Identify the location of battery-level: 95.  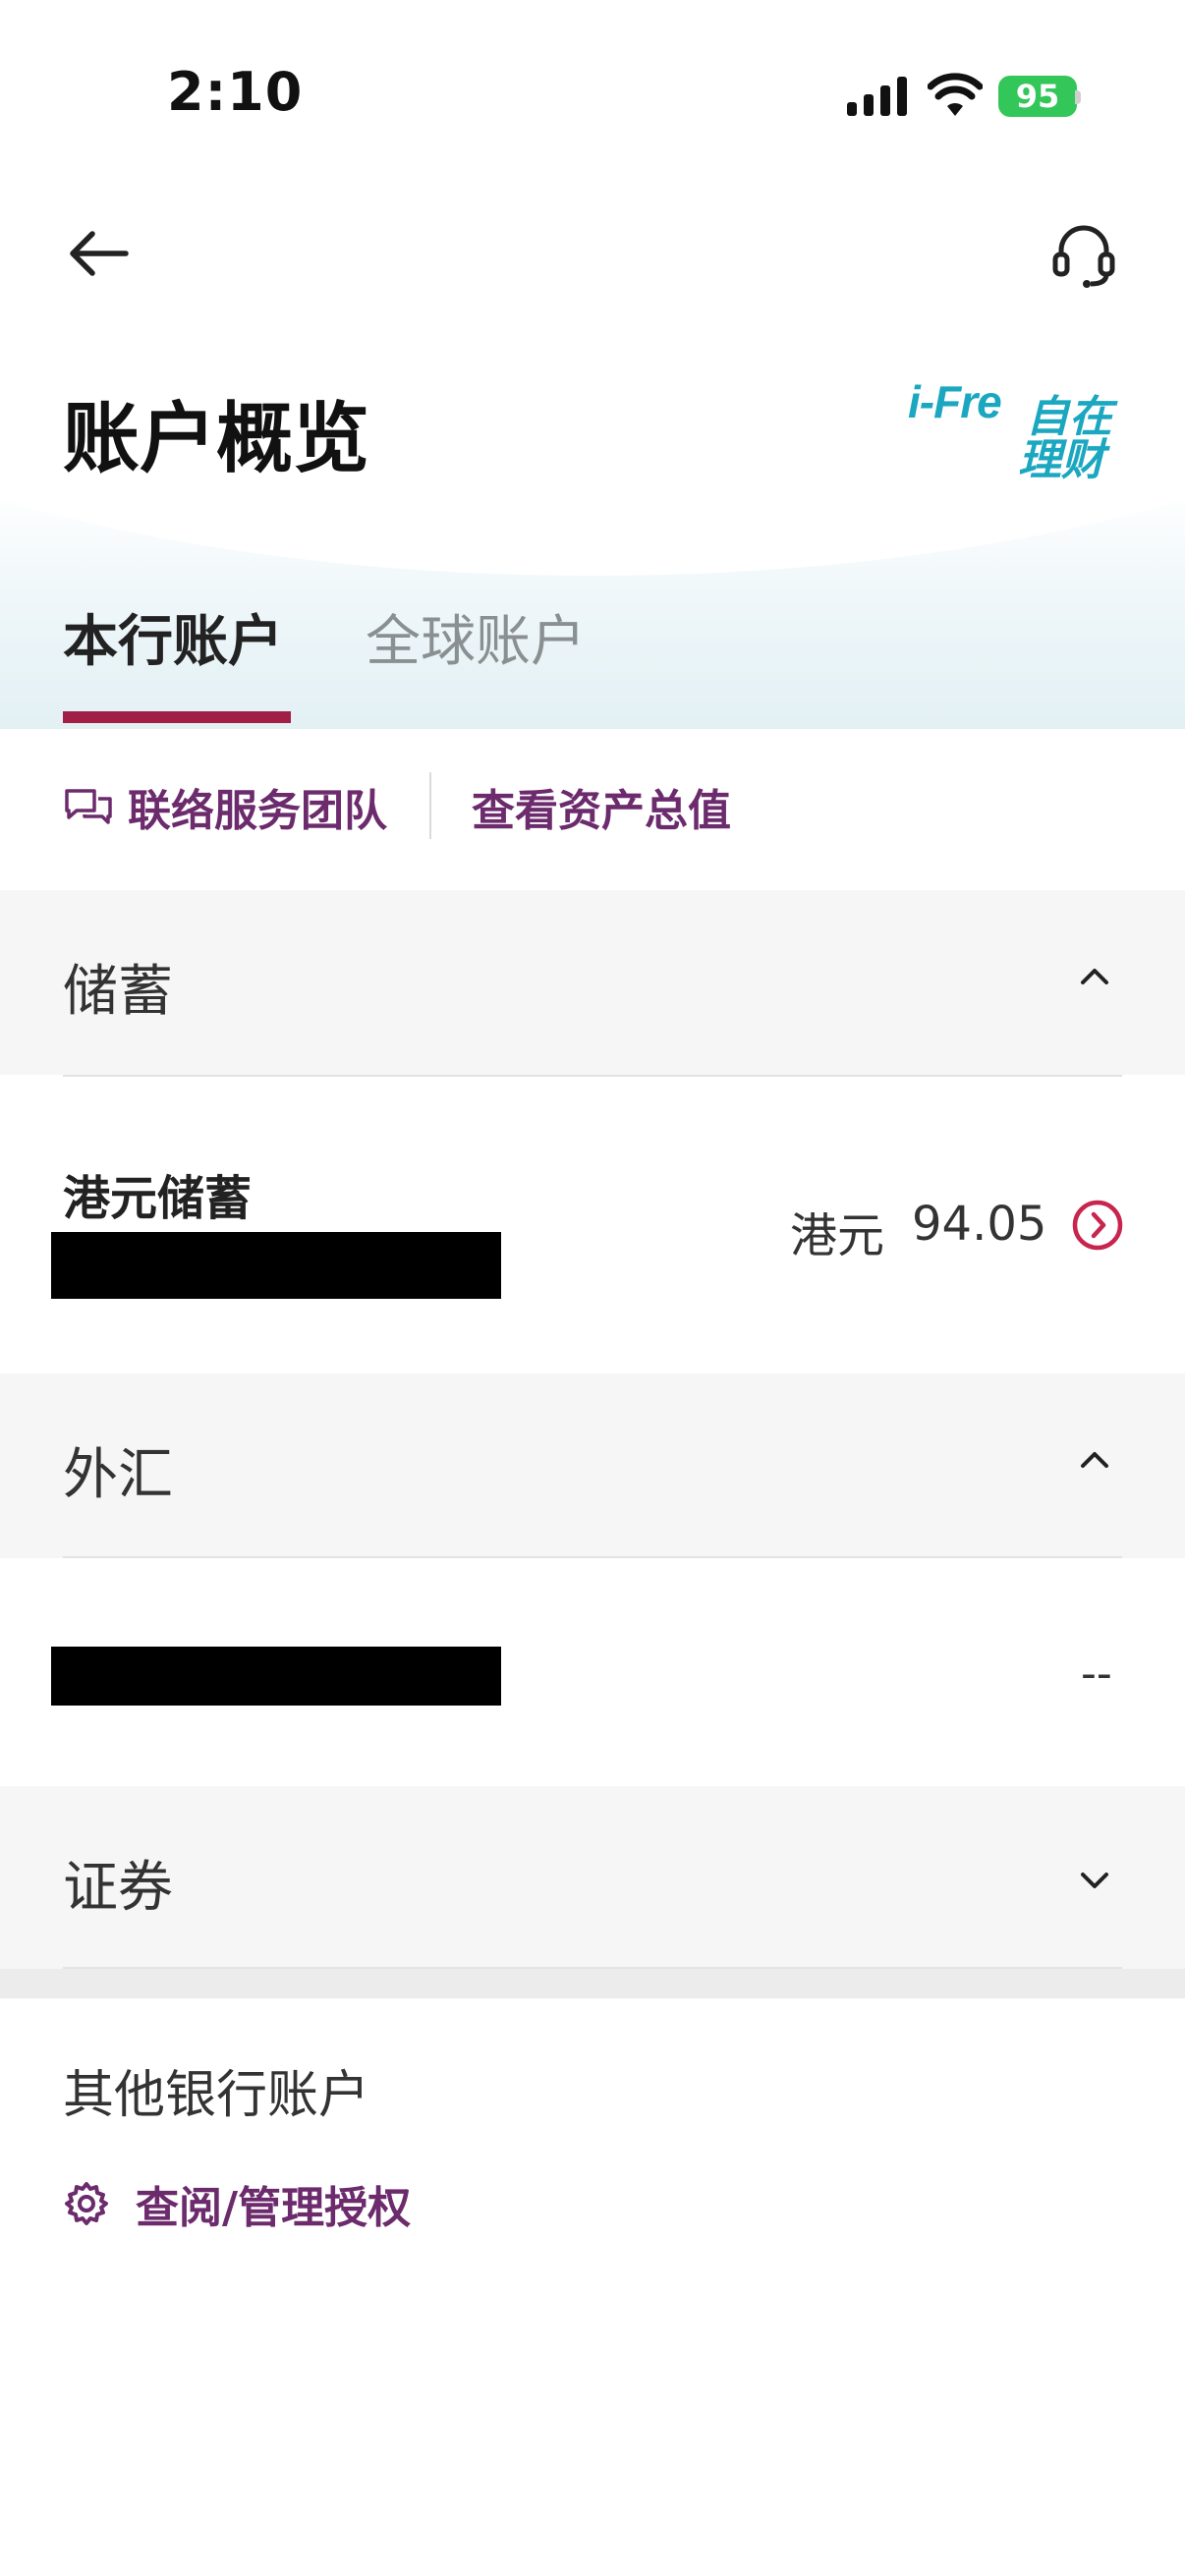
(1038, 96).